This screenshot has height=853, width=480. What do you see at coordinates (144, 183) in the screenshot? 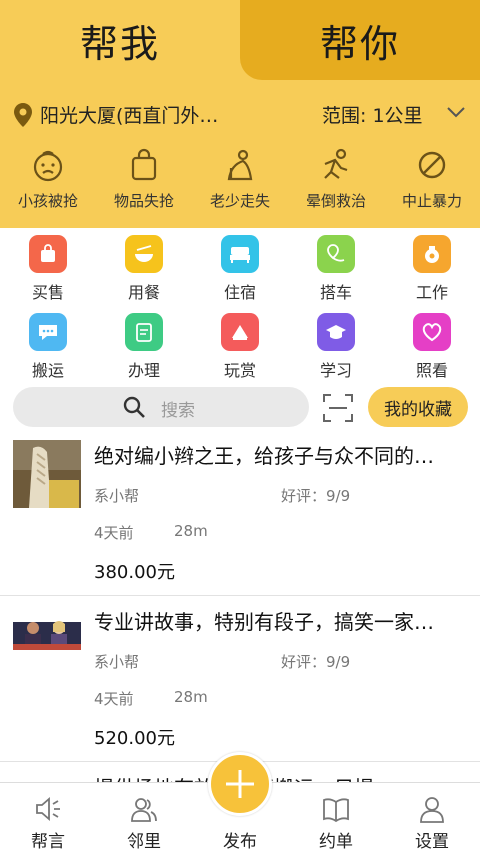
I see `quick-action-item-robbed: 物品失抢` at bounding box center [144, 183].